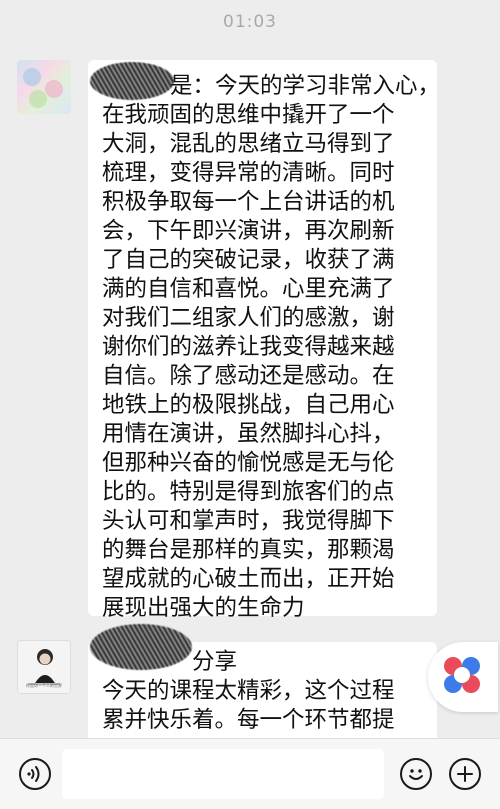 This screenshot has width=500, height=809. I want to click on voice-icon, so click(33, 774).